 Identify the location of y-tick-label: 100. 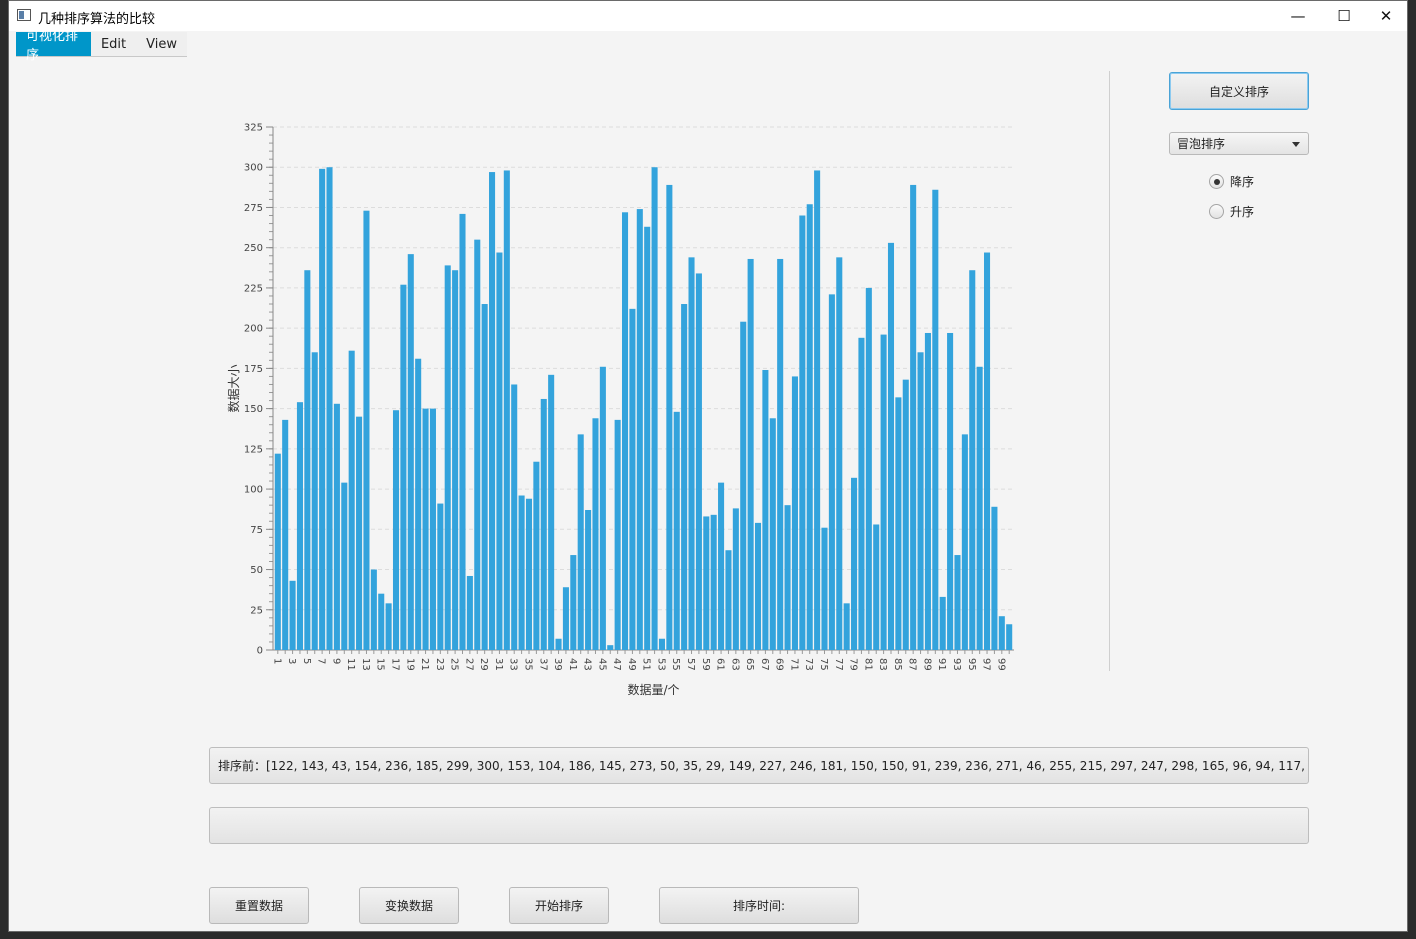
(253, 490).